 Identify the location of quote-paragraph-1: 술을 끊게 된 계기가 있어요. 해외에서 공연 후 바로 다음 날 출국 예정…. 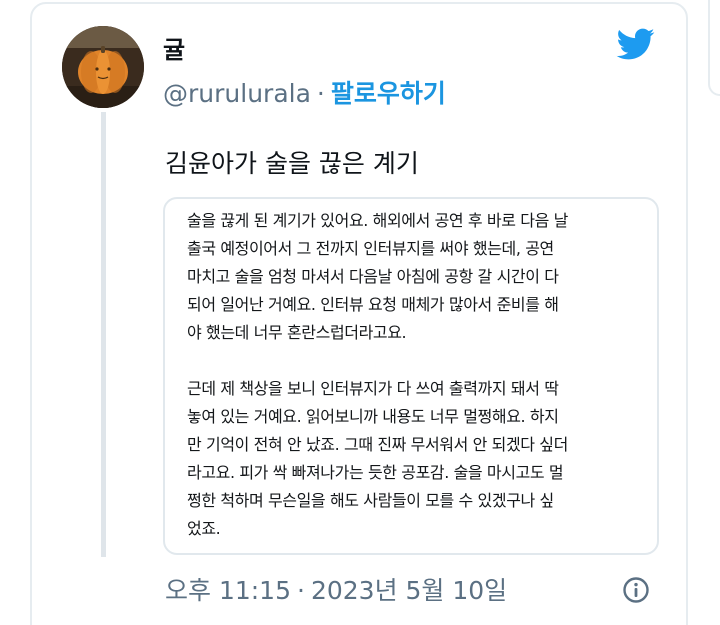
(413, 277).